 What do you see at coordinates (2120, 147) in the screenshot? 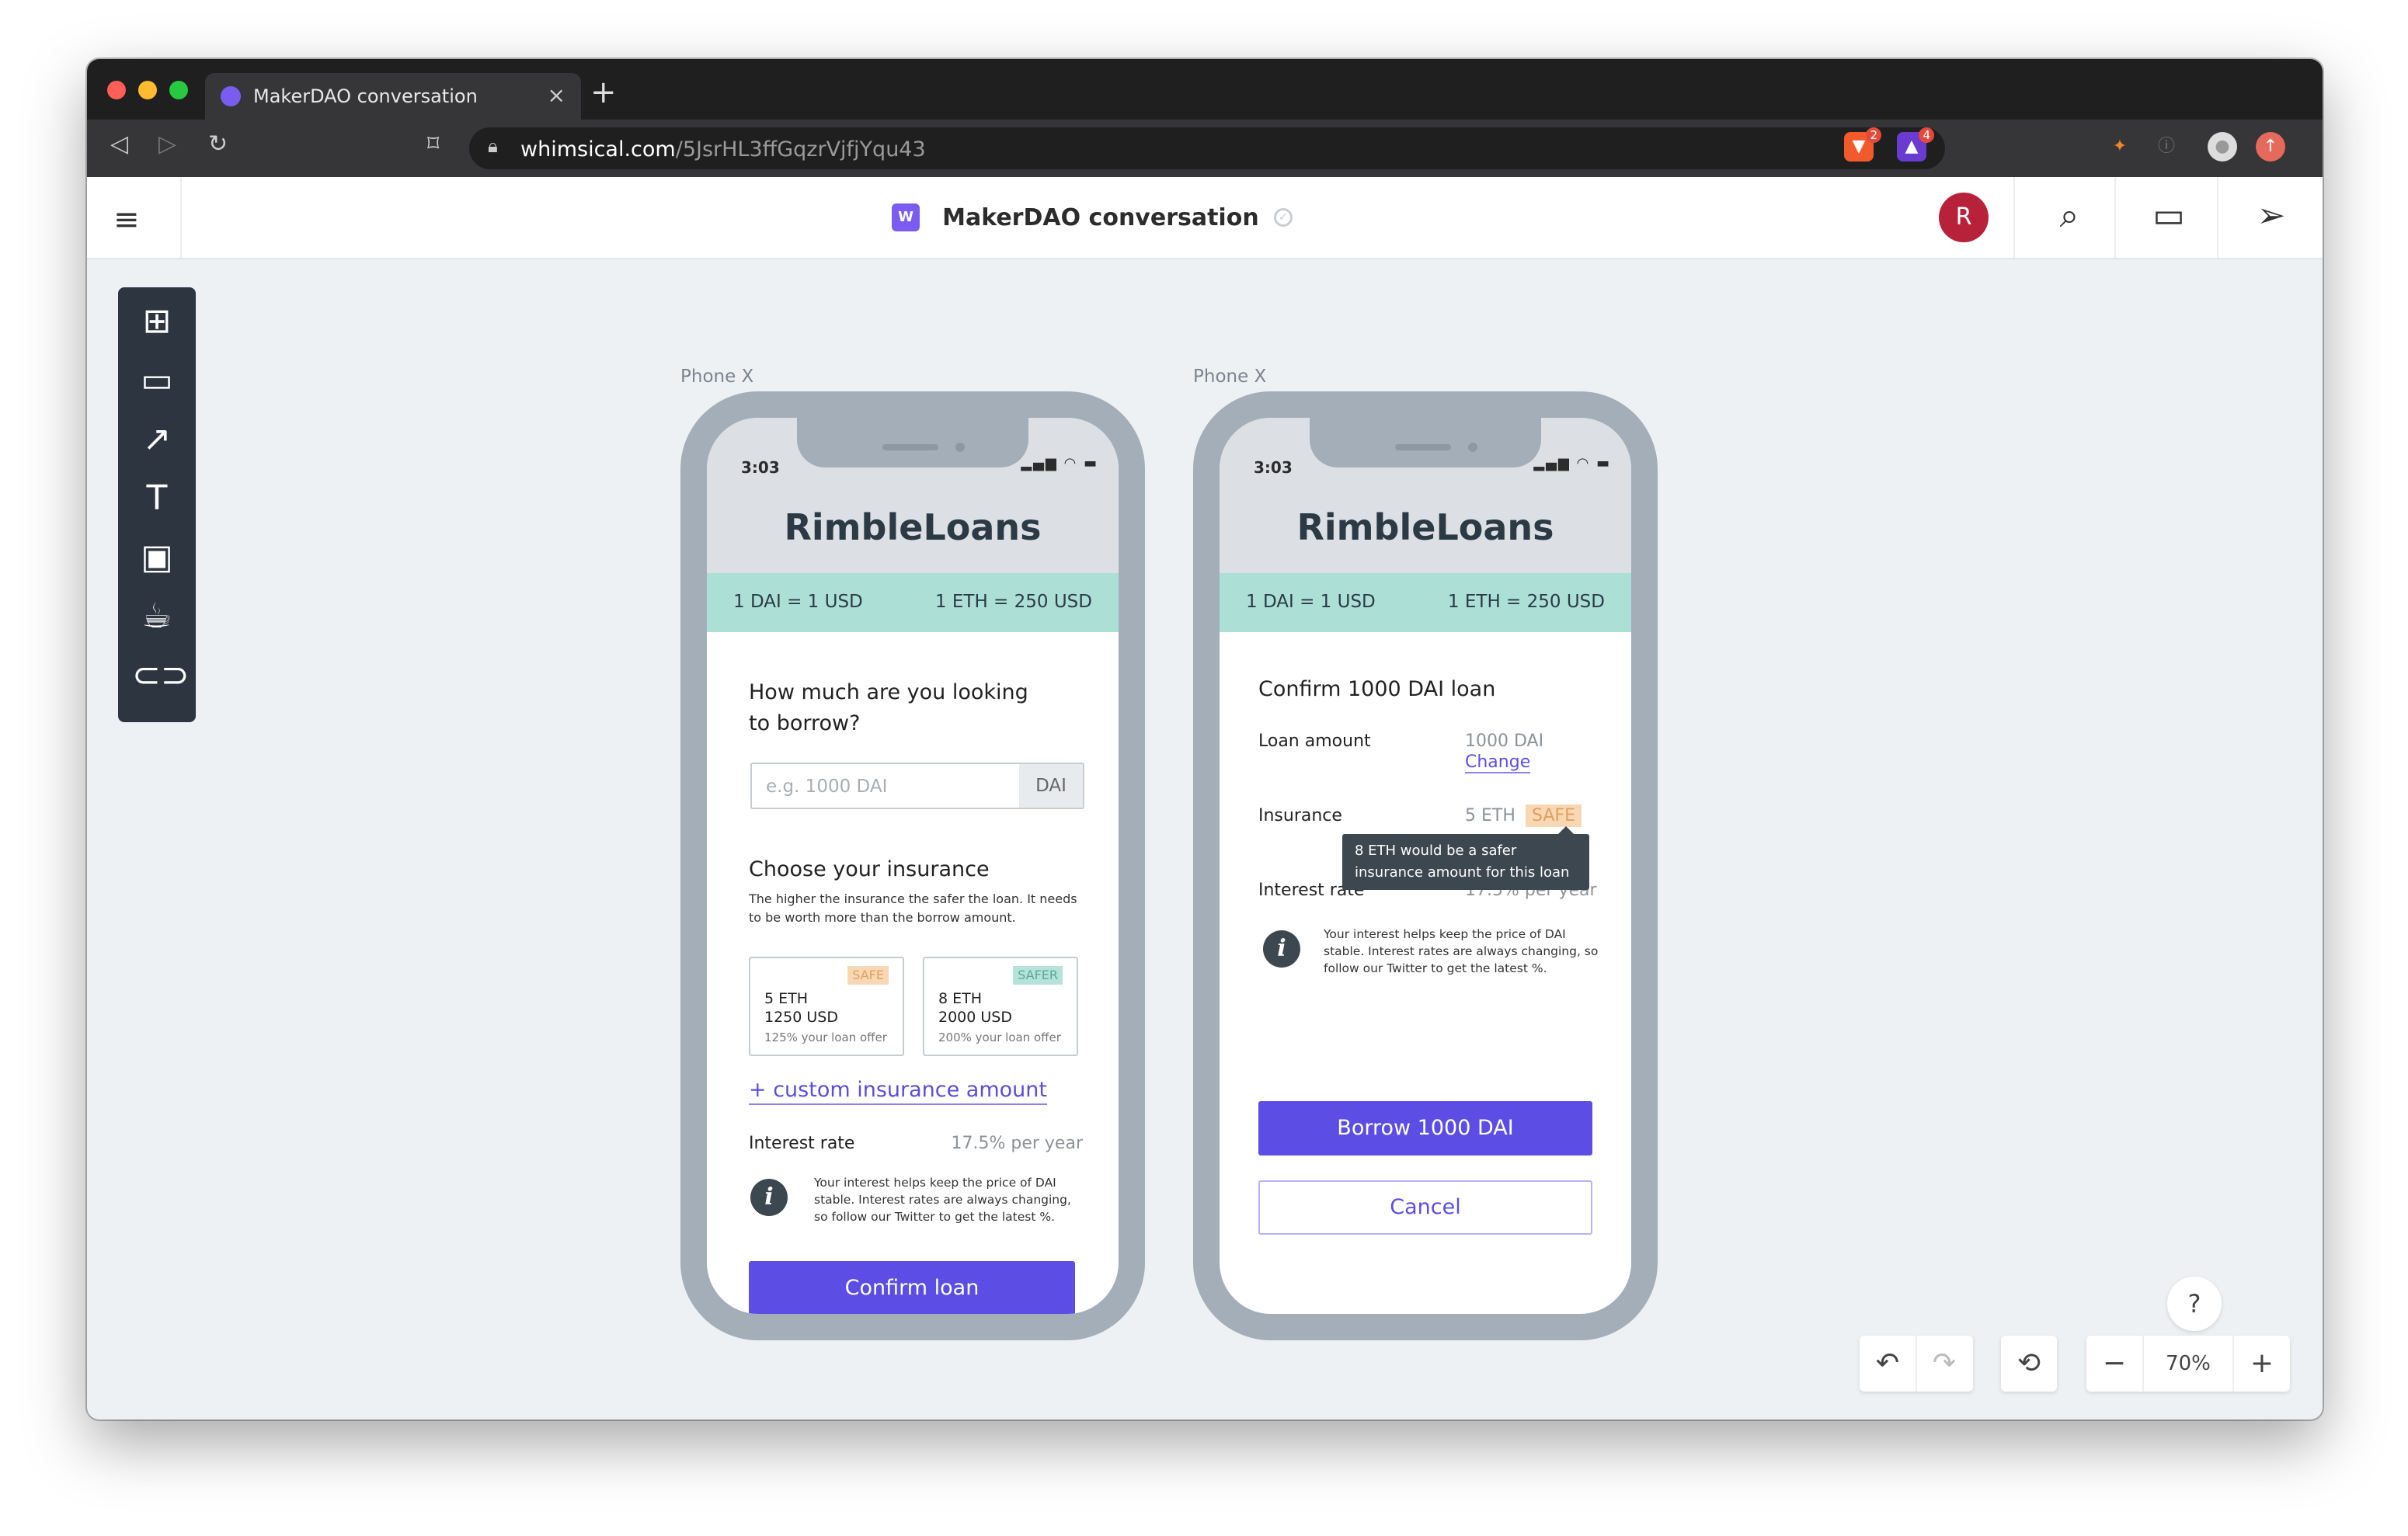
I see `metamask-icon: ✦` at bounding box center [2120, 147].